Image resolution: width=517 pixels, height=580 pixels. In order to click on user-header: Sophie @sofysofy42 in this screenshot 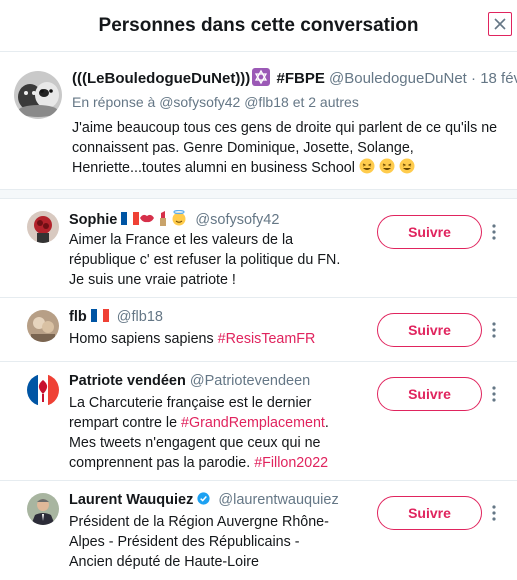, I will do `click(174, 219)`.